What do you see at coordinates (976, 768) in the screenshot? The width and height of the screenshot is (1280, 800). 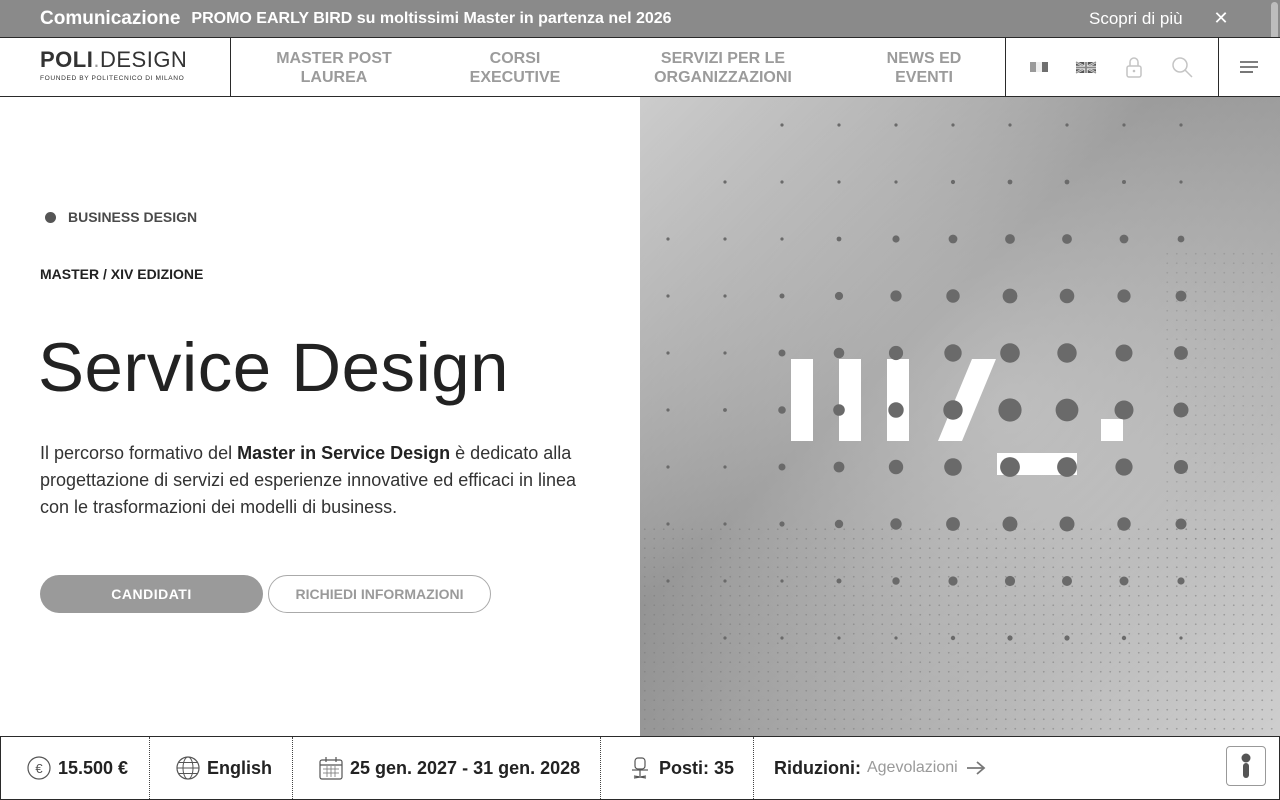 I see `arrow-right-icon` at bounding box center [976, 768].